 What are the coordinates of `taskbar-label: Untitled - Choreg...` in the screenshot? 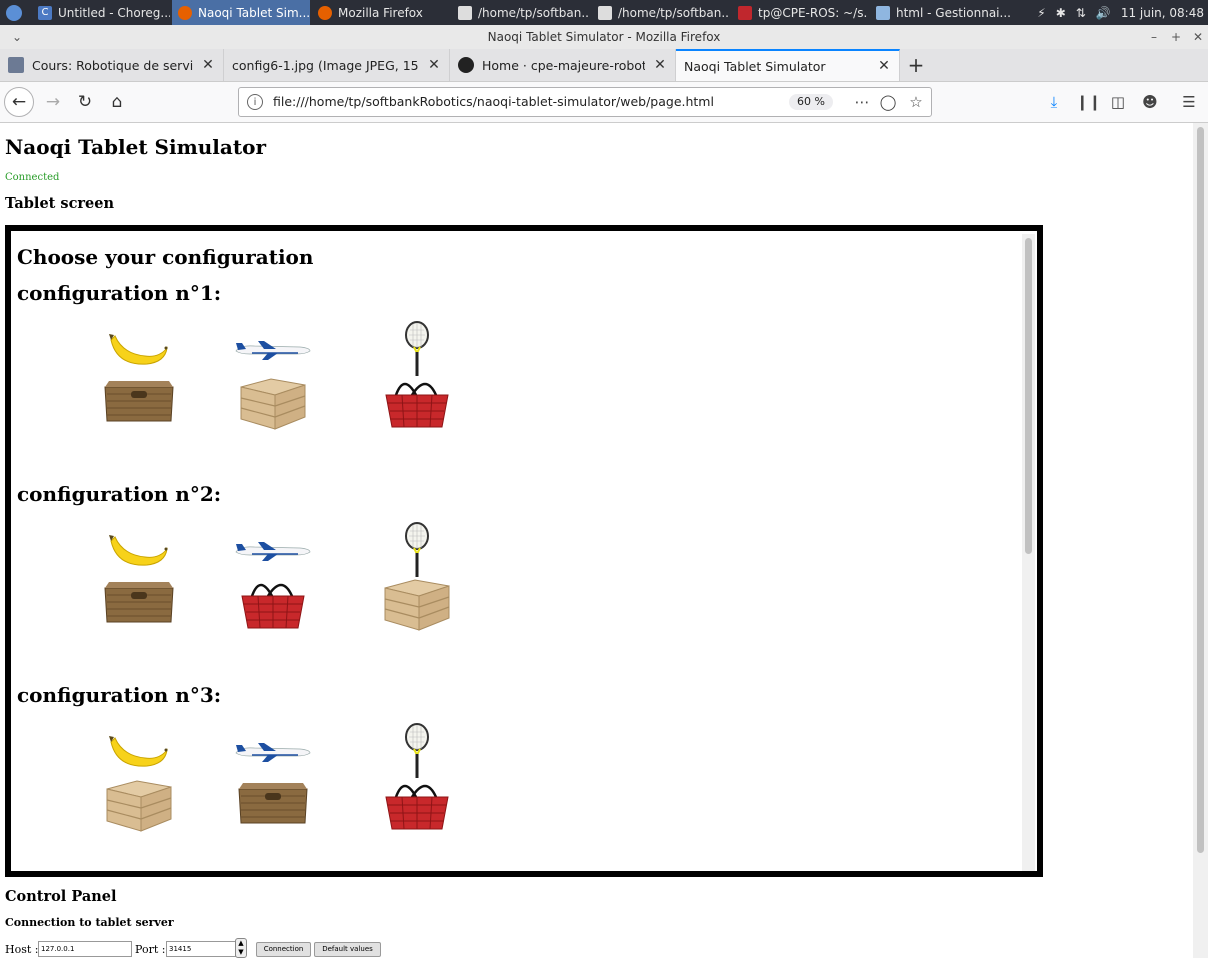 It's located at (114, 12).